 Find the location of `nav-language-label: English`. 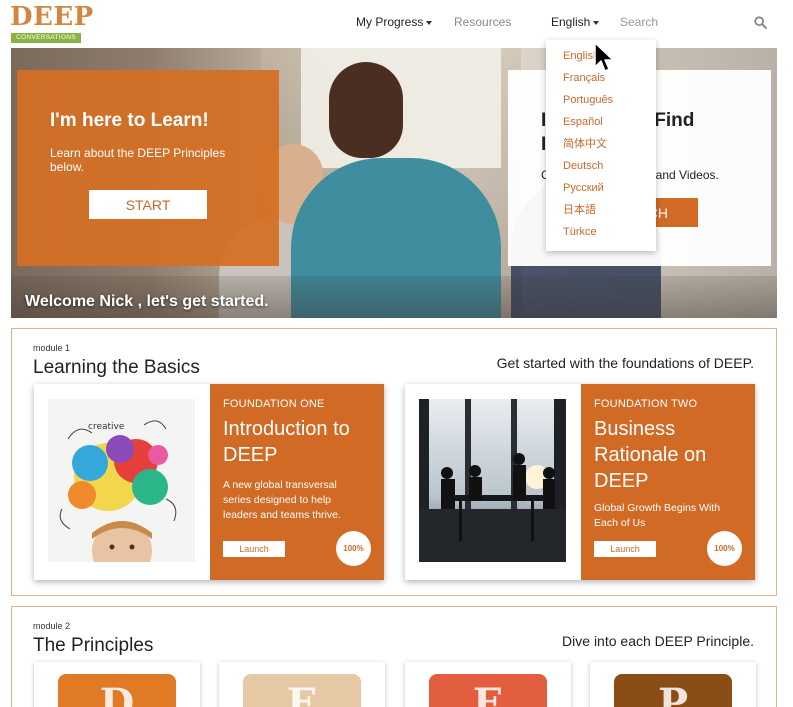

nav-language-label: English is located at coordinates (571, 22).